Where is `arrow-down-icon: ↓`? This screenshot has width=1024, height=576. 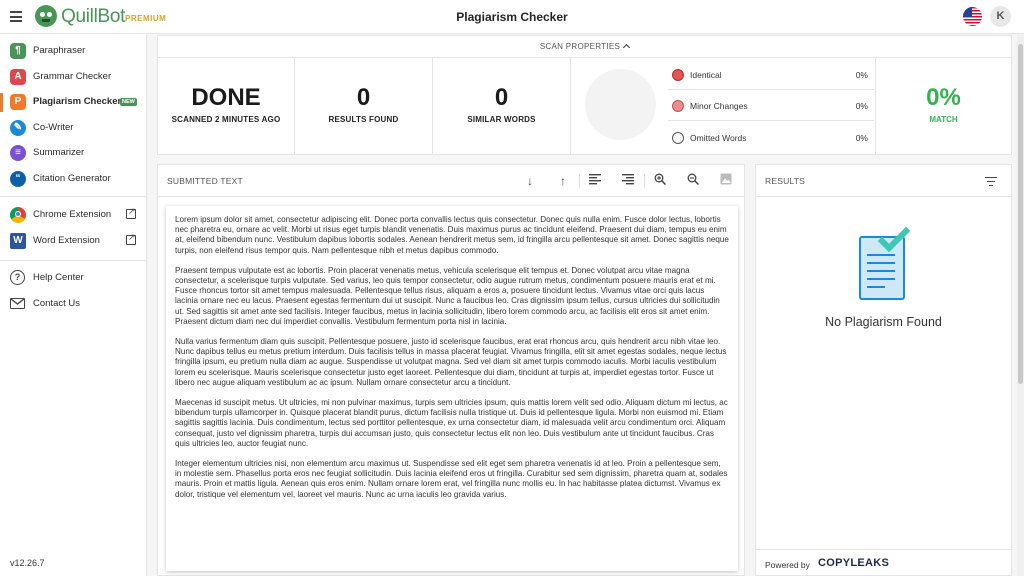
arrow-down-icon: ↓ is located at coordinates (530, 181).